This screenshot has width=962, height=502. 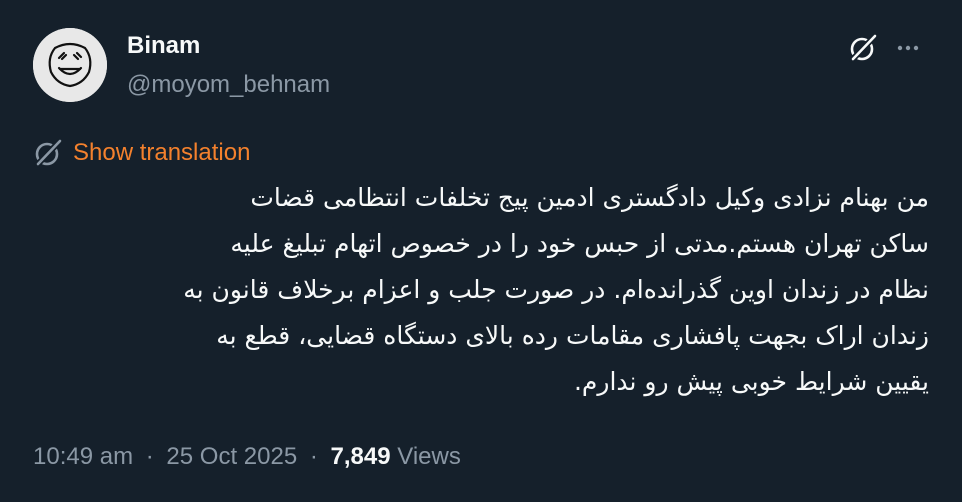 I want to click on show-translation-button: Show translation, so click(x=141, y=153).